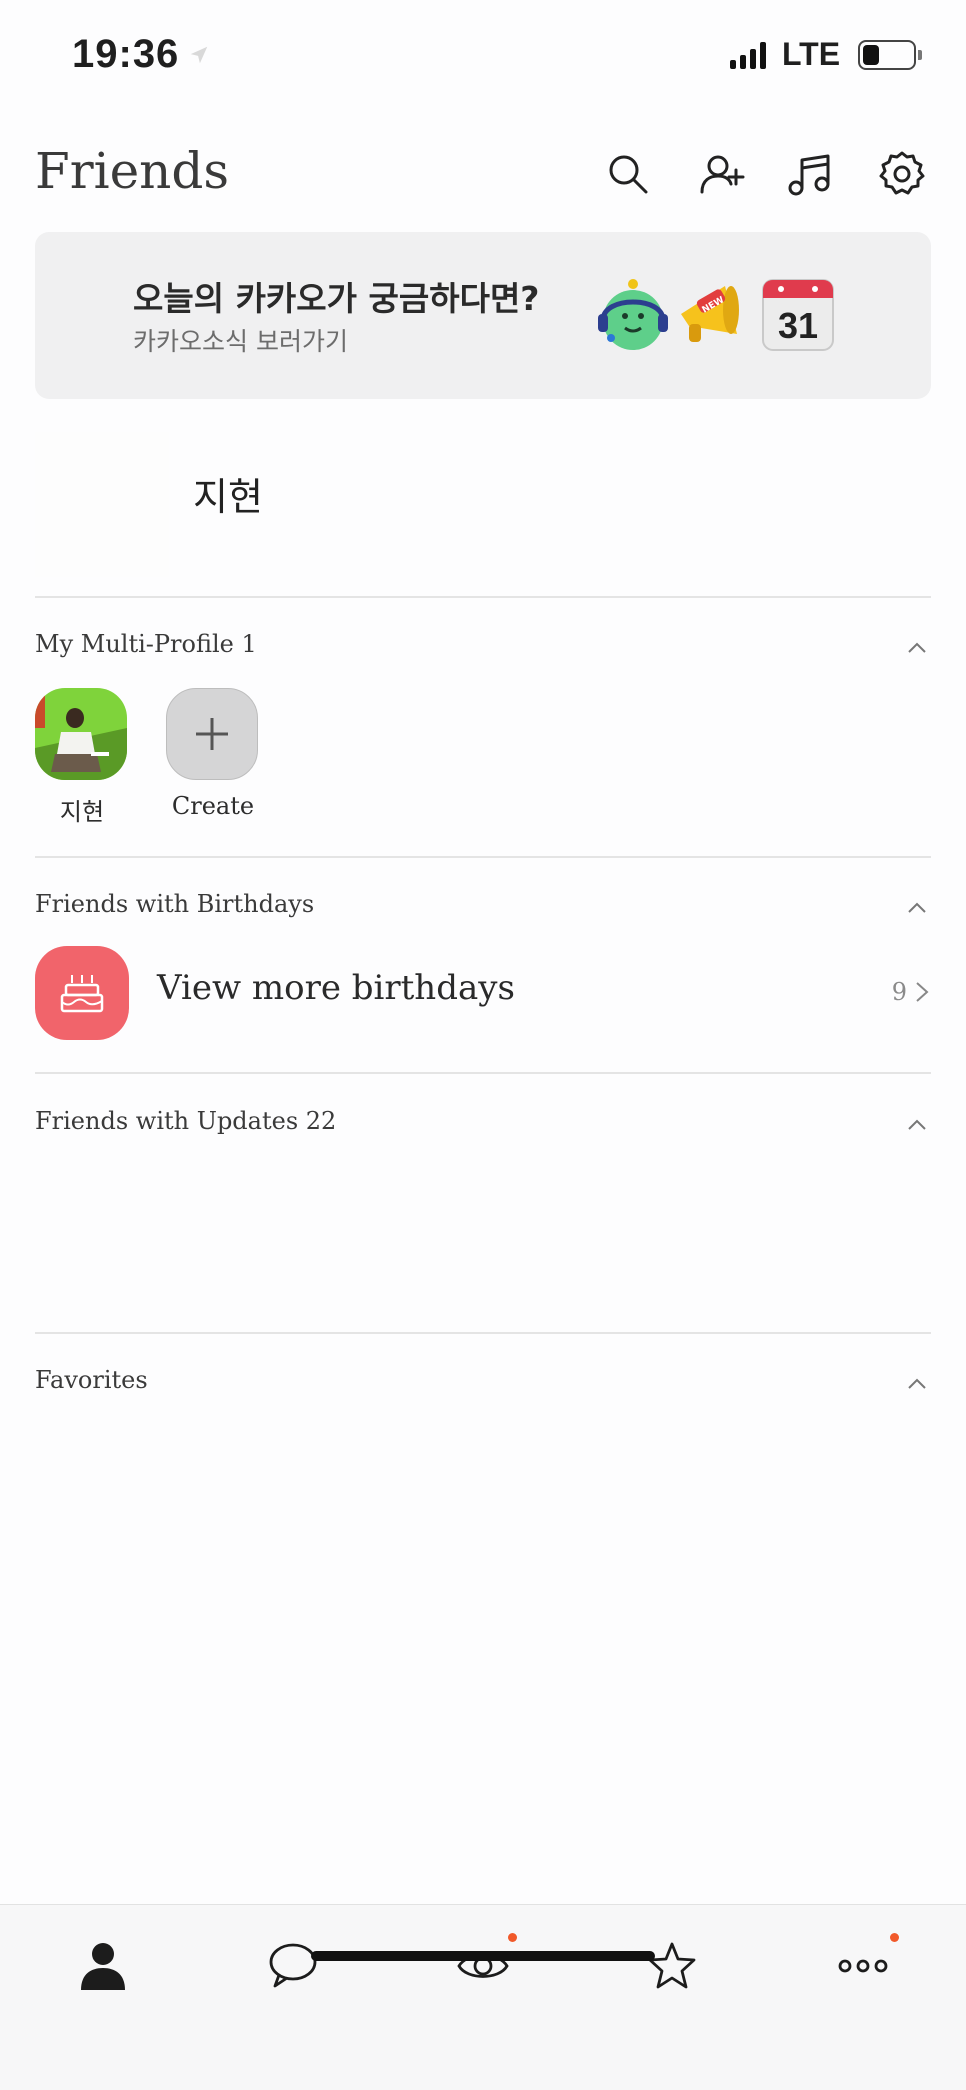 The width and height of the screenshot is (966, 2090). Describe the element at coordinates (483, 653) in the screenshot. I see `multi-profile-header: My Multi-Profile 1` at that location.